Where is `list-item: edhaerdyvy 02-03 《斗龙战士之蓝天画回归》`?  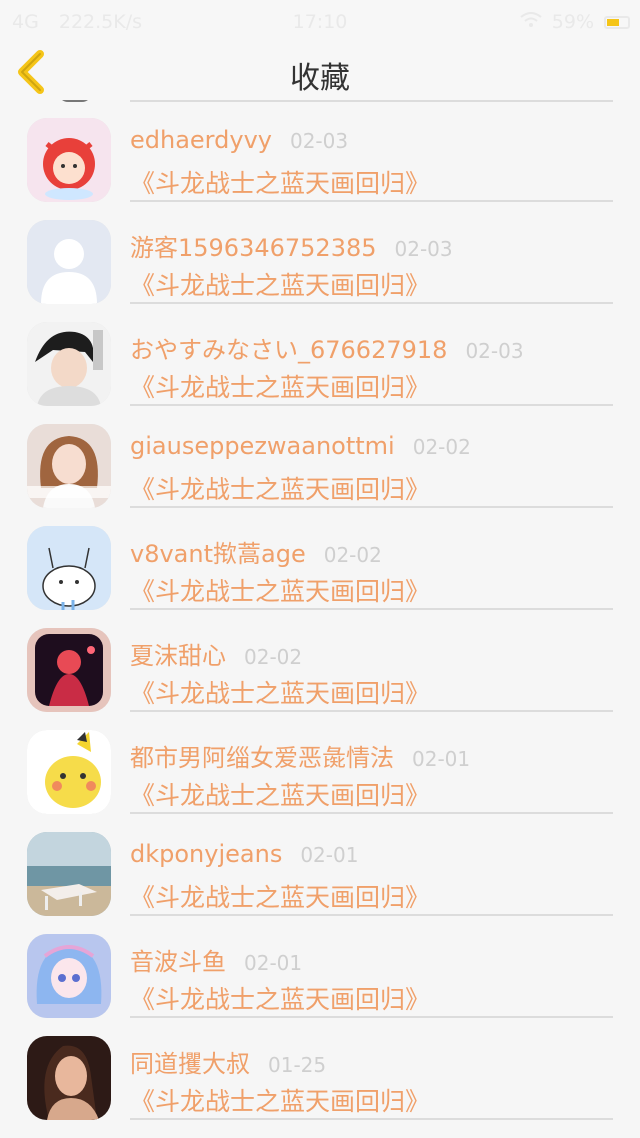
list-item: edhaerdyvy 02-03 《斗龙战士之蓝天画回归》 is located at coordinates (320, 151).